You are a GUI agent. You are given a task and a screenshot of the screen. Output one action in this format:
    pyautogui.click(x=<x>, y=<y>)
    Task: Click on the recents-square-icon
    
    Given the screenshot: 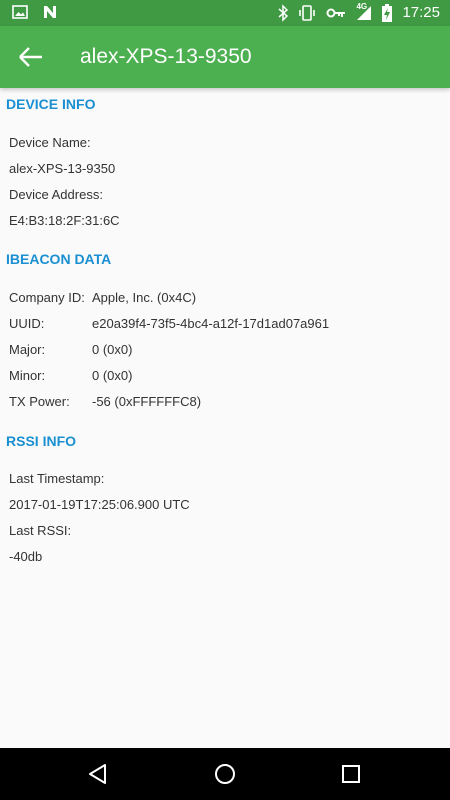 What is the action you would take?
    pyautogui.click(x=351, y=774)
    